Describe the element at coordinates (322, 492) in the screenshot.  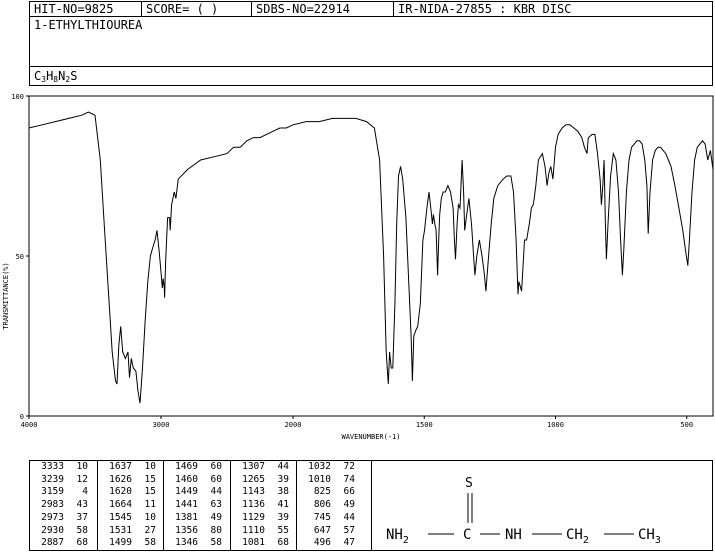
I see `peak-wavenumber: 825` at that location.